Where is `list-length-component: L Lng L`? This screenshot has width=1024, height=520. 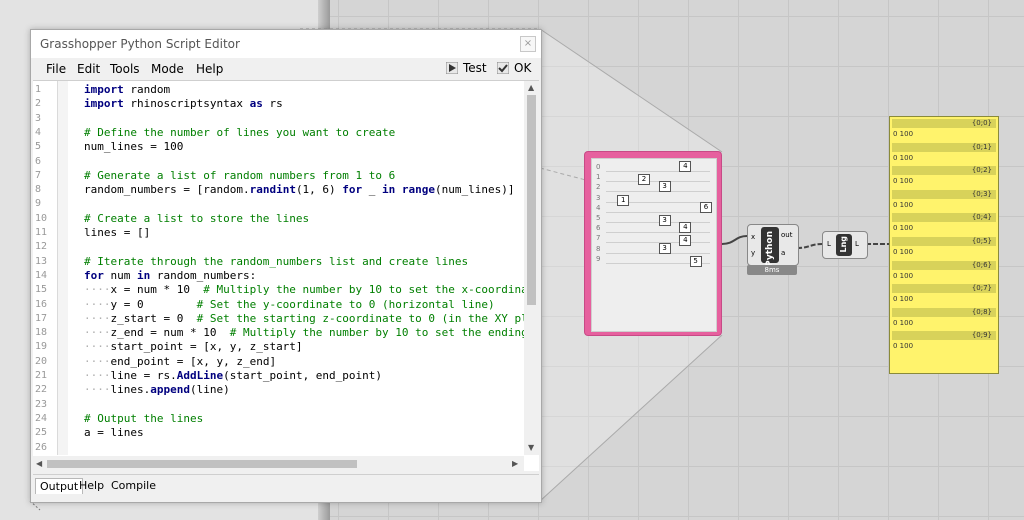
list-length-component: L Lng L is located at coordinates (845, 245).